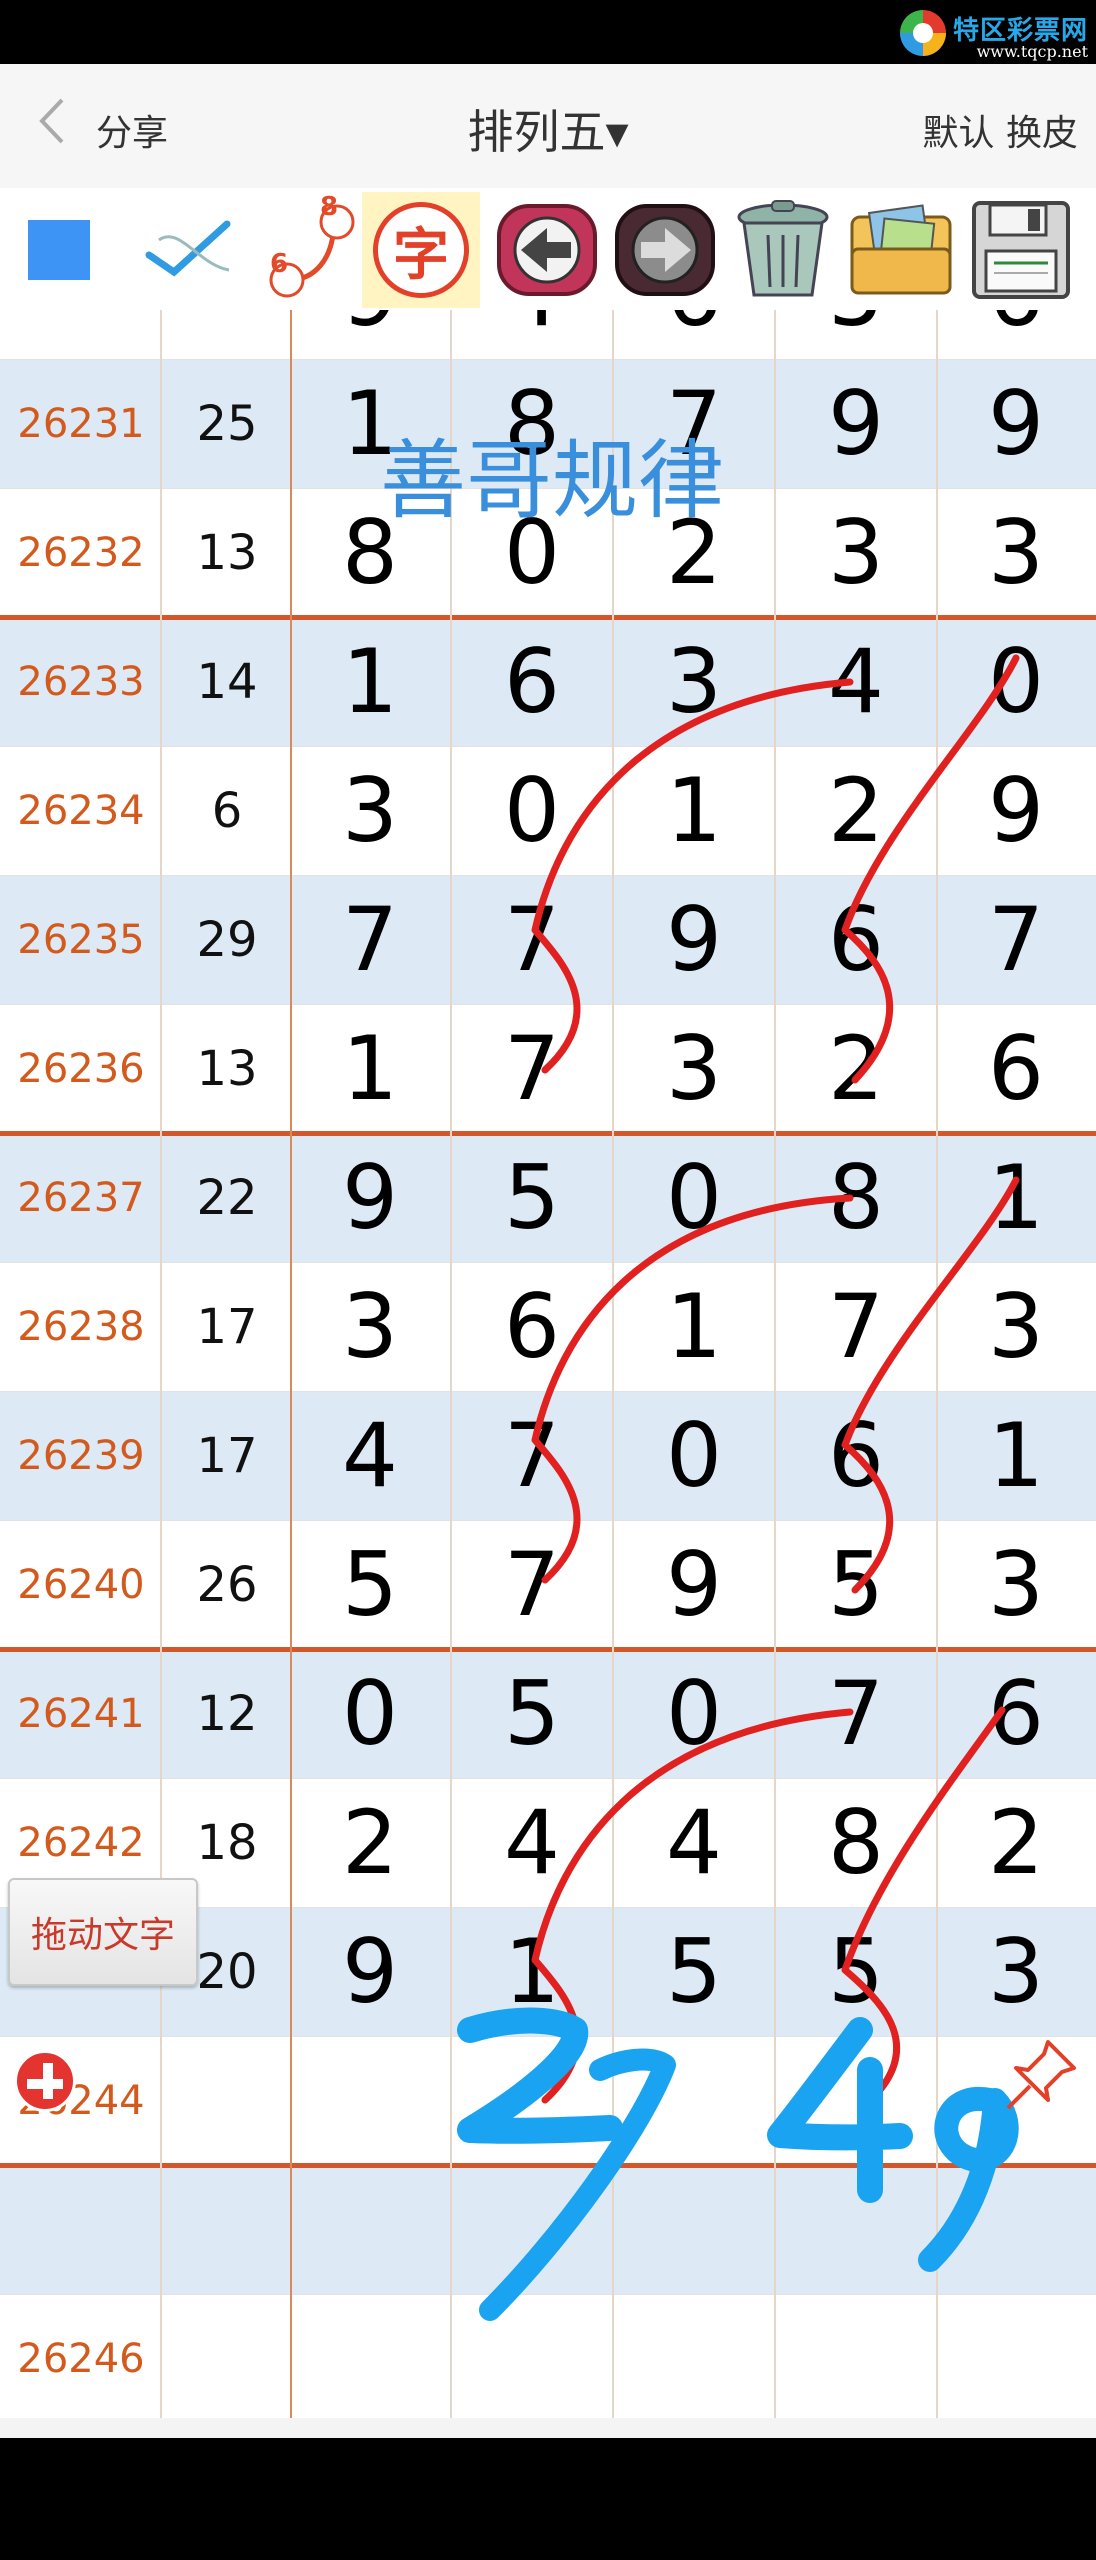  I want to click on navigation-area, so click(548, 2499).